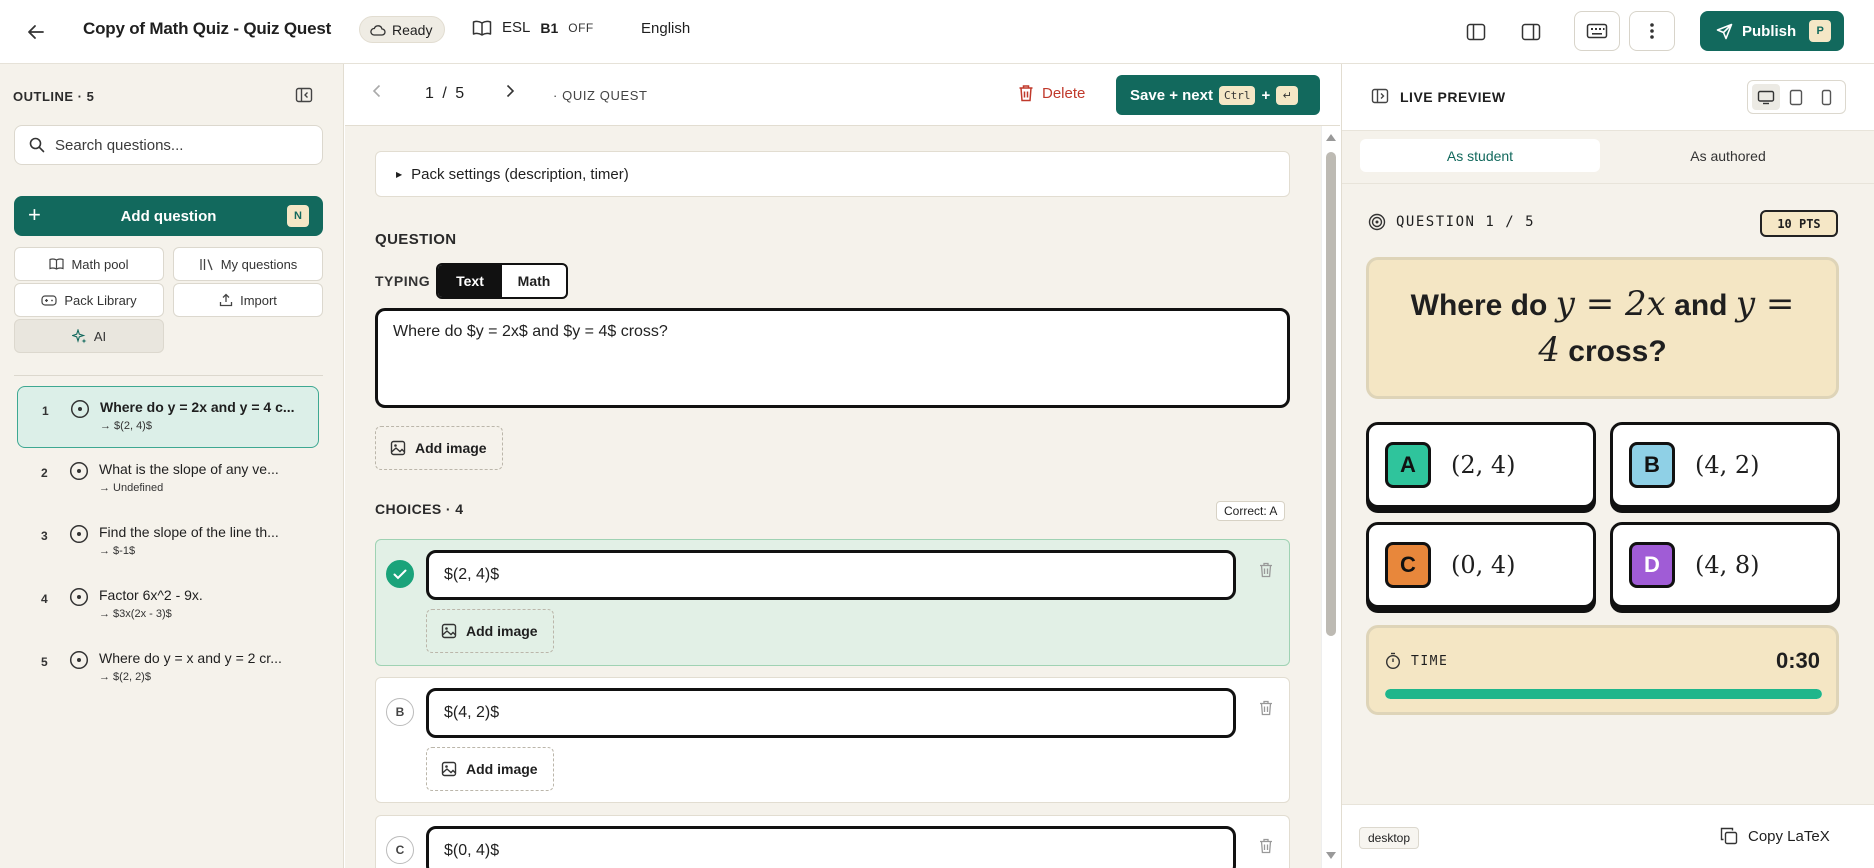 Image resolution: width=1874 pixels, height=868 pixels. Describe the element at coordinates (89, 300) in the screenshot. I see `pack-library-button: Pack Library` at that location.